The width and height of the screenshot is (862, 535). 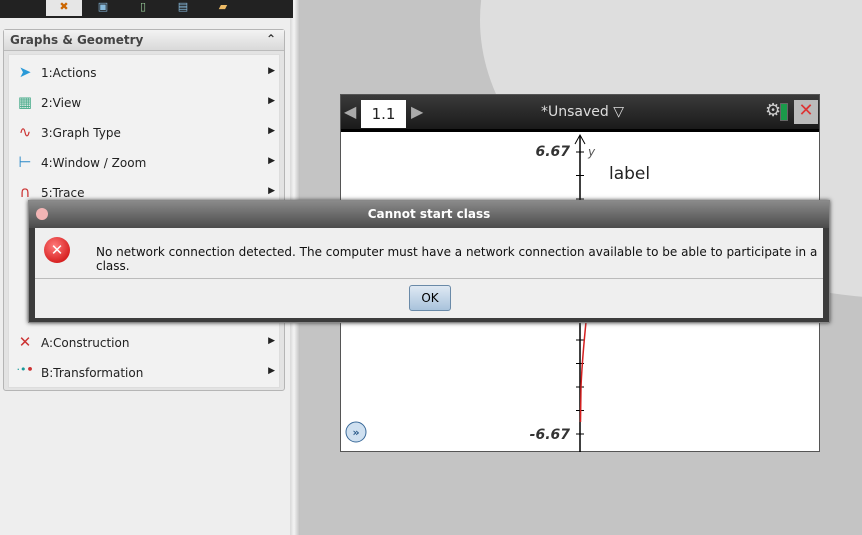 What do you see at coordinates (145, 373) in the screenshot?
I see `menu-item-transformation: ·•• B:Transformation ▶` at bounding box center [145, 373].